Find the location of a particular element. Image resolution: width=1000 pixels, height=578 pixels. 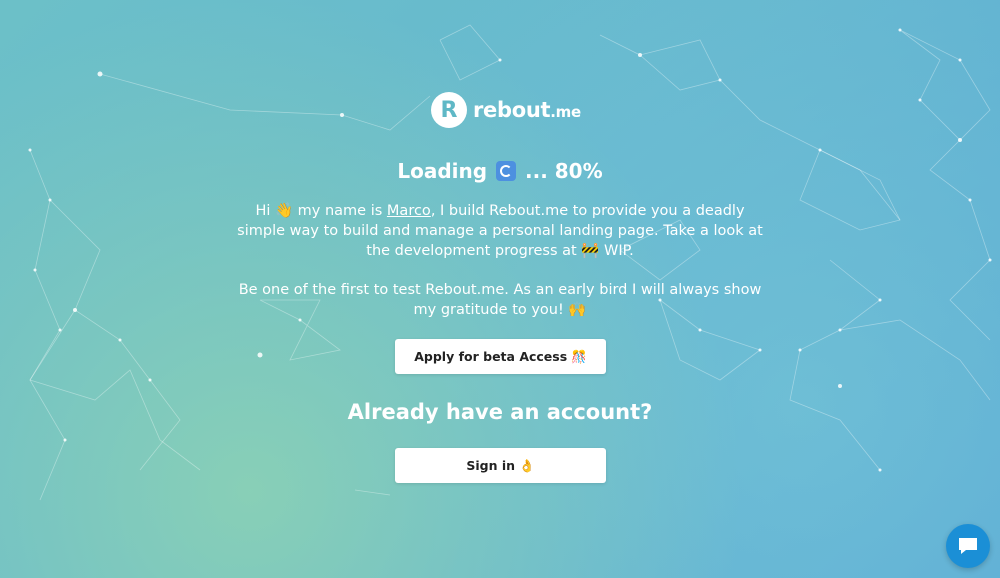

loading-status: Loading ... 80% is located at coordinates (500, 171).